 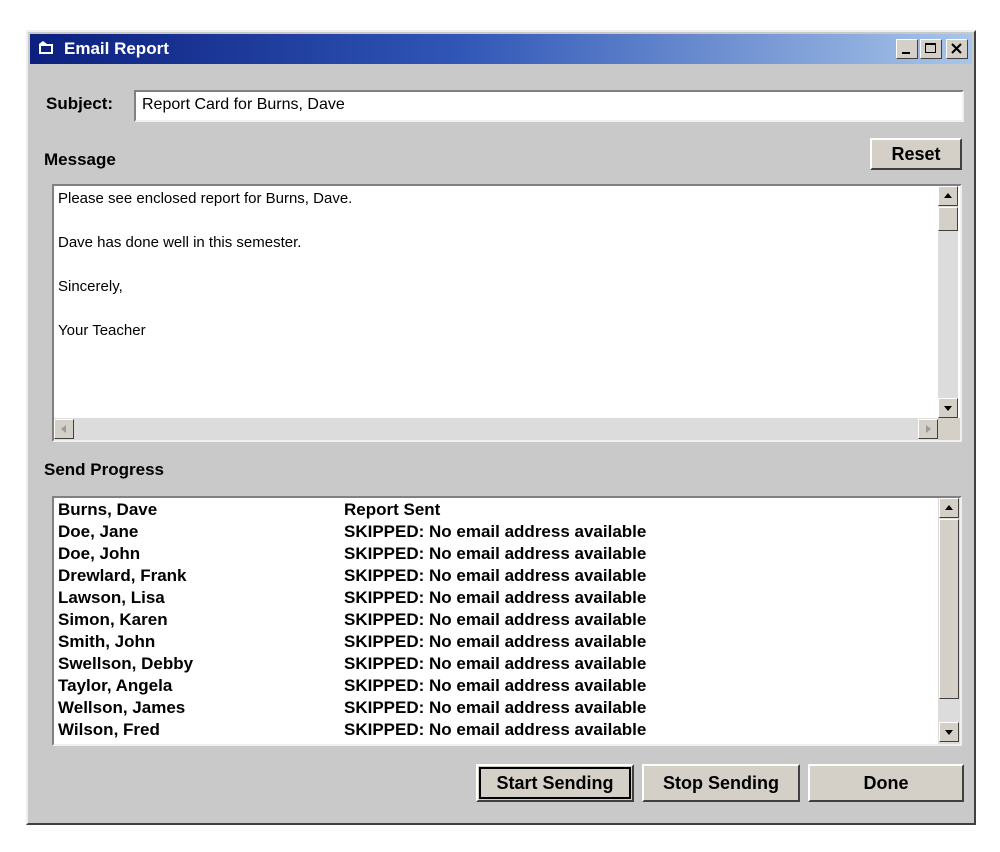 I want to click on window-title: Email Report, so click(x=116, y=48).